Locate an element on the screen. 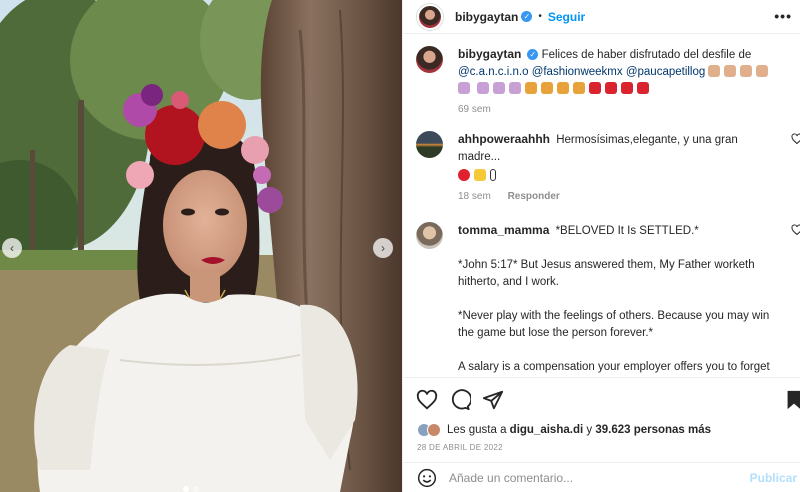 Image resolution: width=800 pixels, height=492 pixels. post-date: 28 DE ABRIL DE 2022 is located at coordinates (460, 447).